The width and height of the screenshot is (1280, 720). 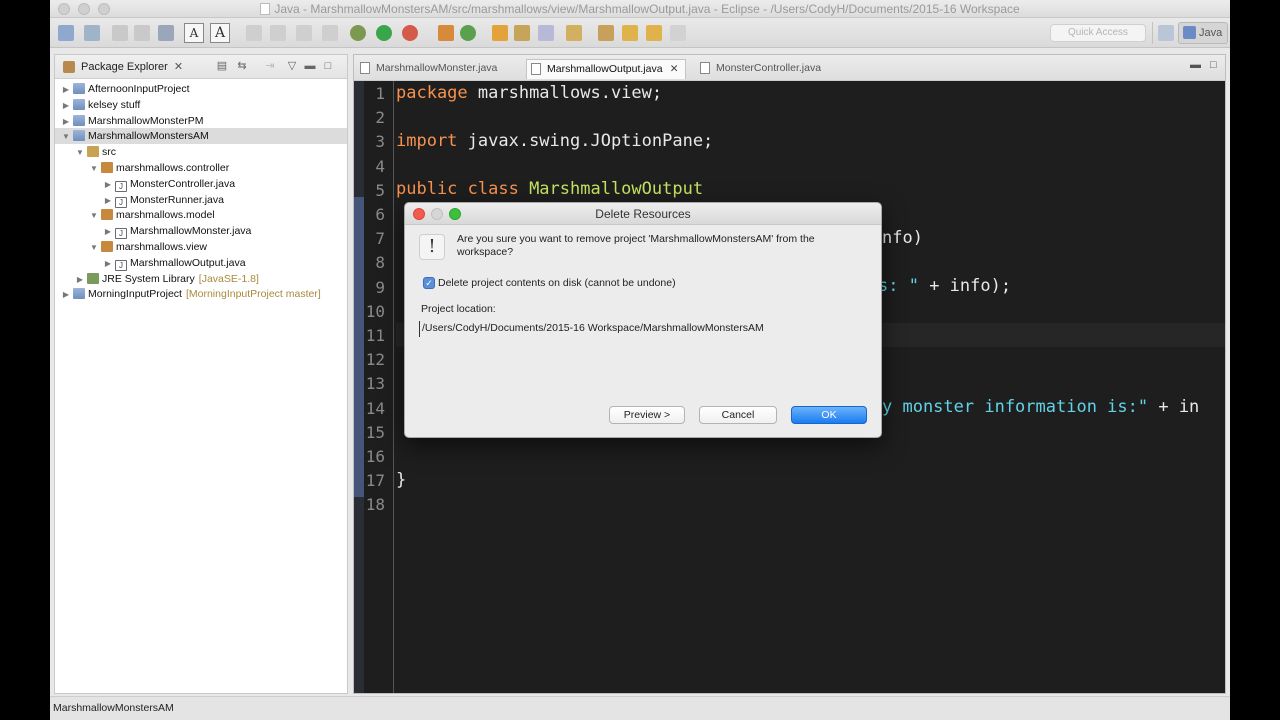 What do you see at coordinates (1213, 65) in the screenshot?
I see `maximize-editor-icon: □` at bounding box center [1213, 65].